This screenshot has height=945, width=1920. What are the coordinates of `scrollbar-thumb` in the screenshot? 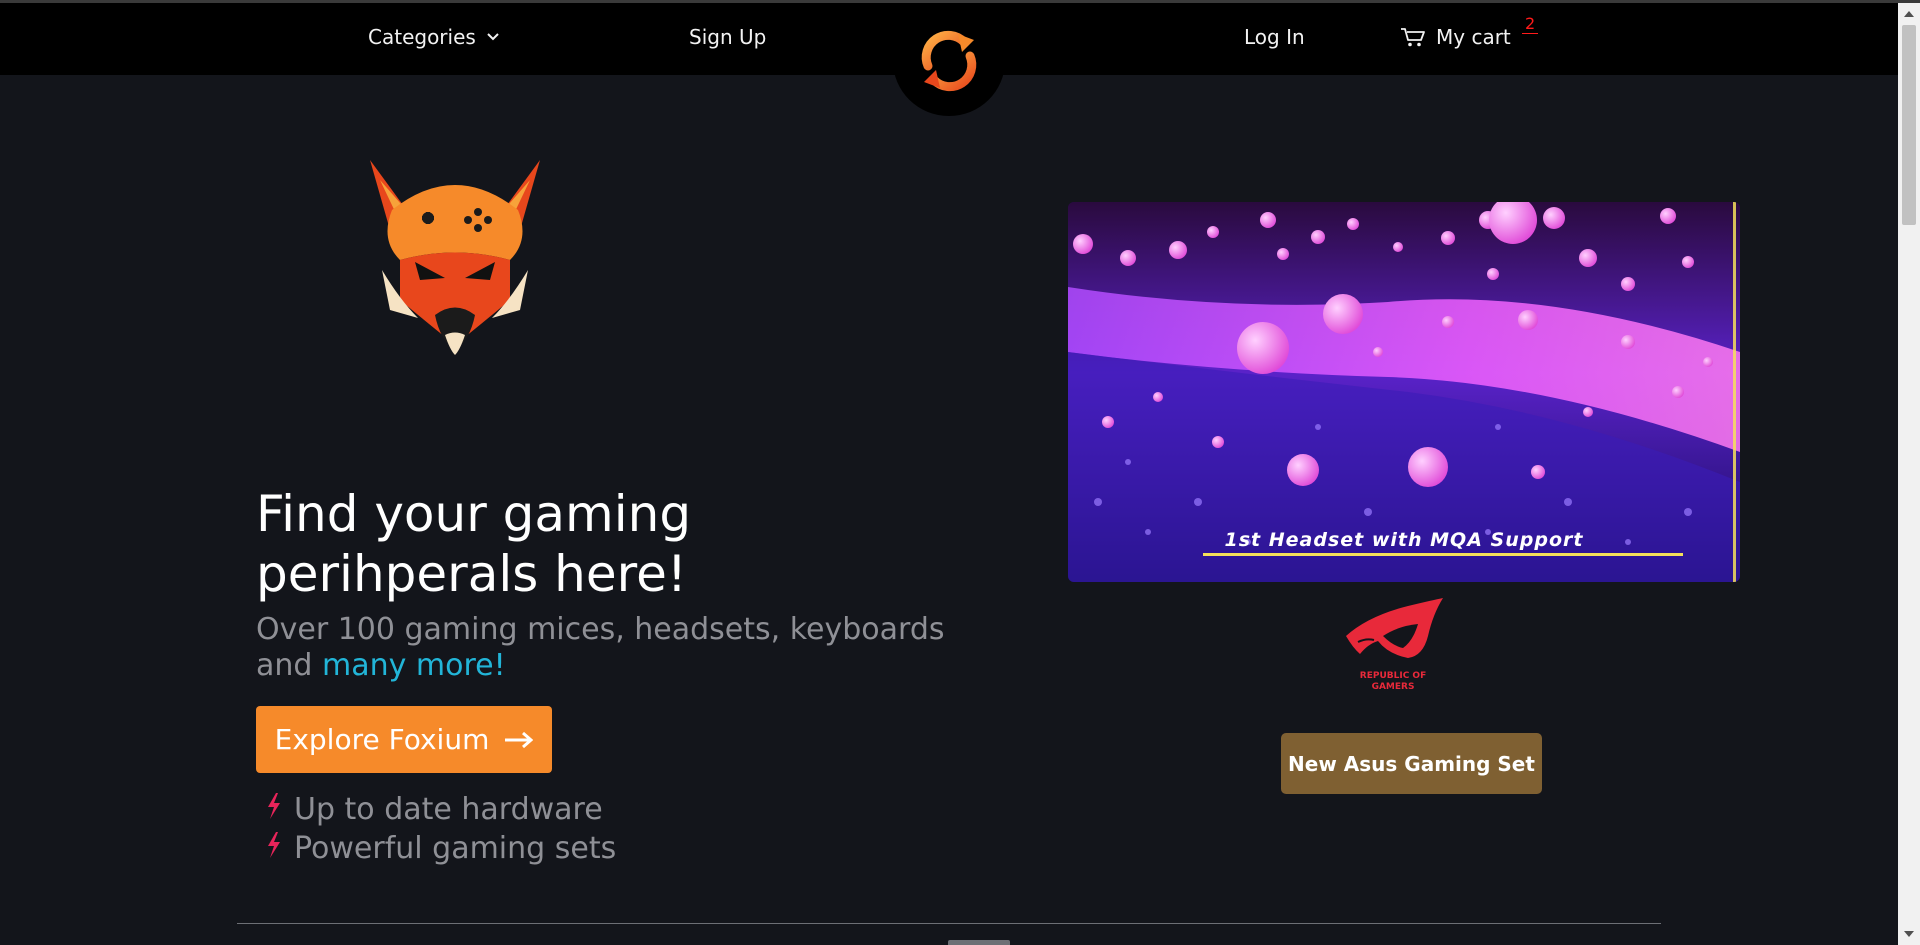 It's located at (1909, 125).